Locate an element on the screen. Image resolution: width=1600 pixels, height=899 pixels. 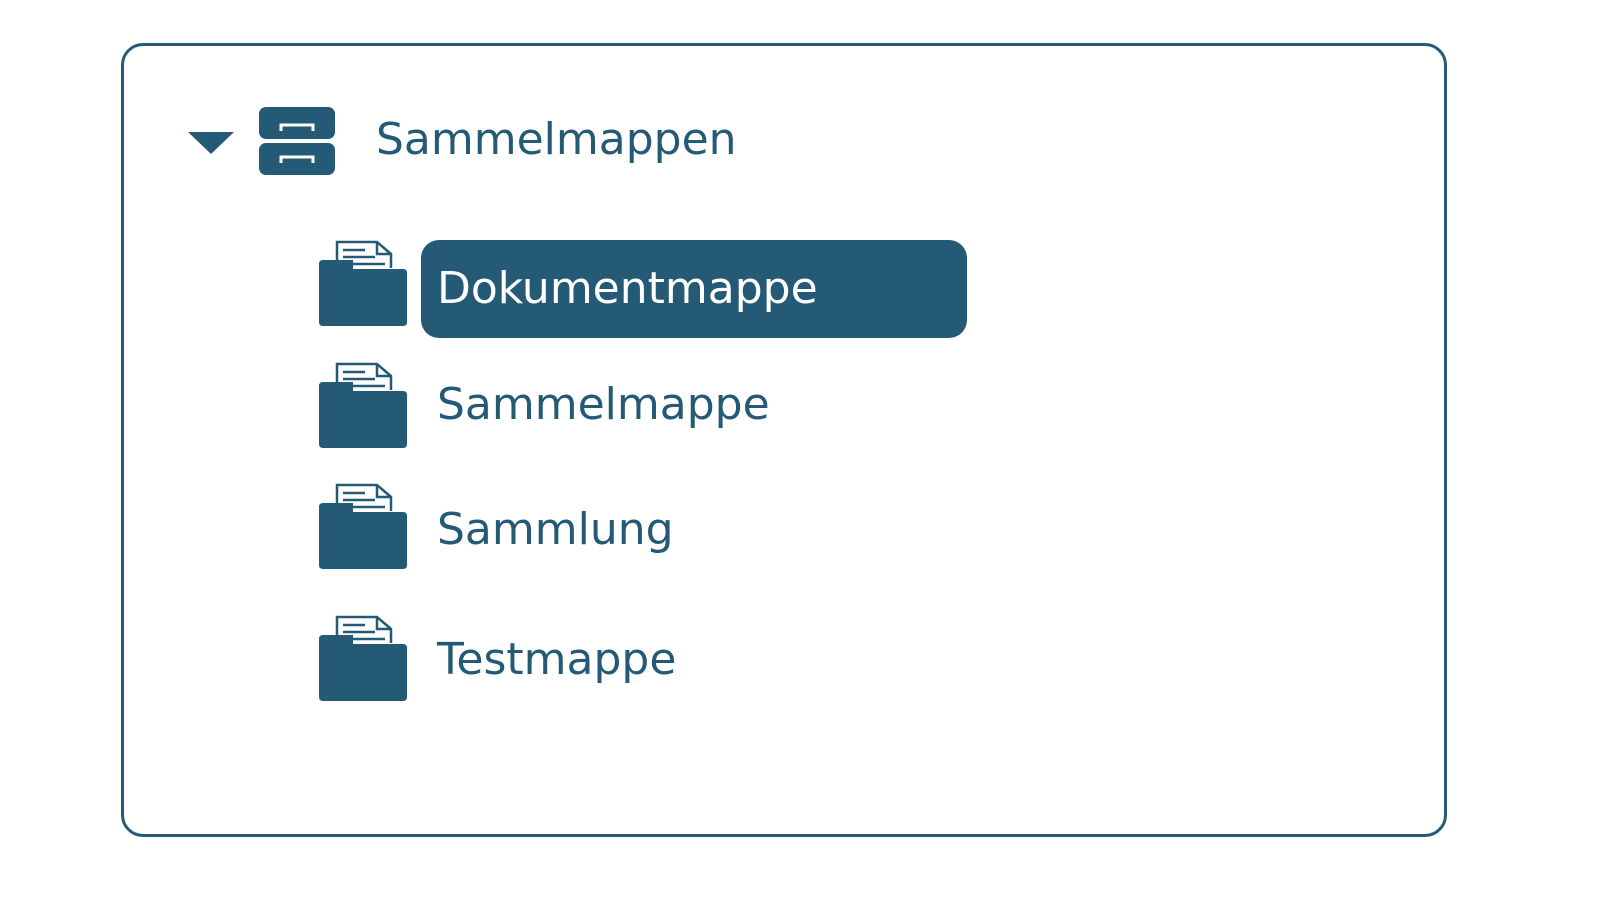
tree-item-label-wrap: Testmappe is located at coordinates (556, 660).